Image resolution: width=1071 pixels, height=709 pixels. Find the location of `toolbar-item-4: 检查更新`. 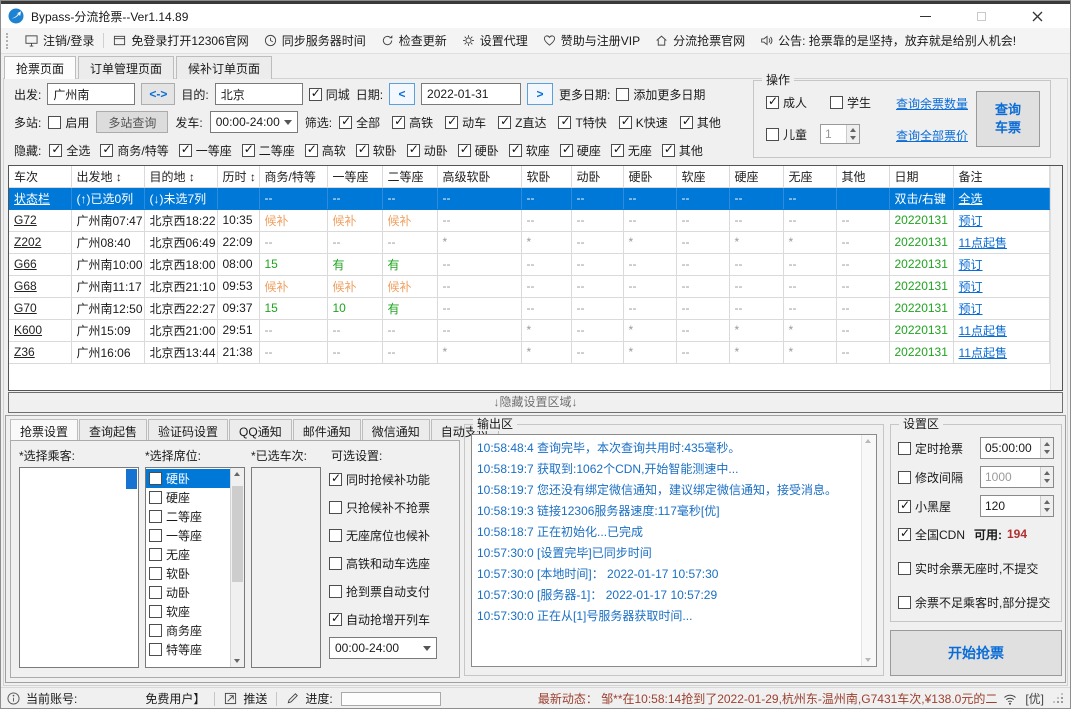

toolbar-item-4: 检查更新 is located at coordinates (414, 40).